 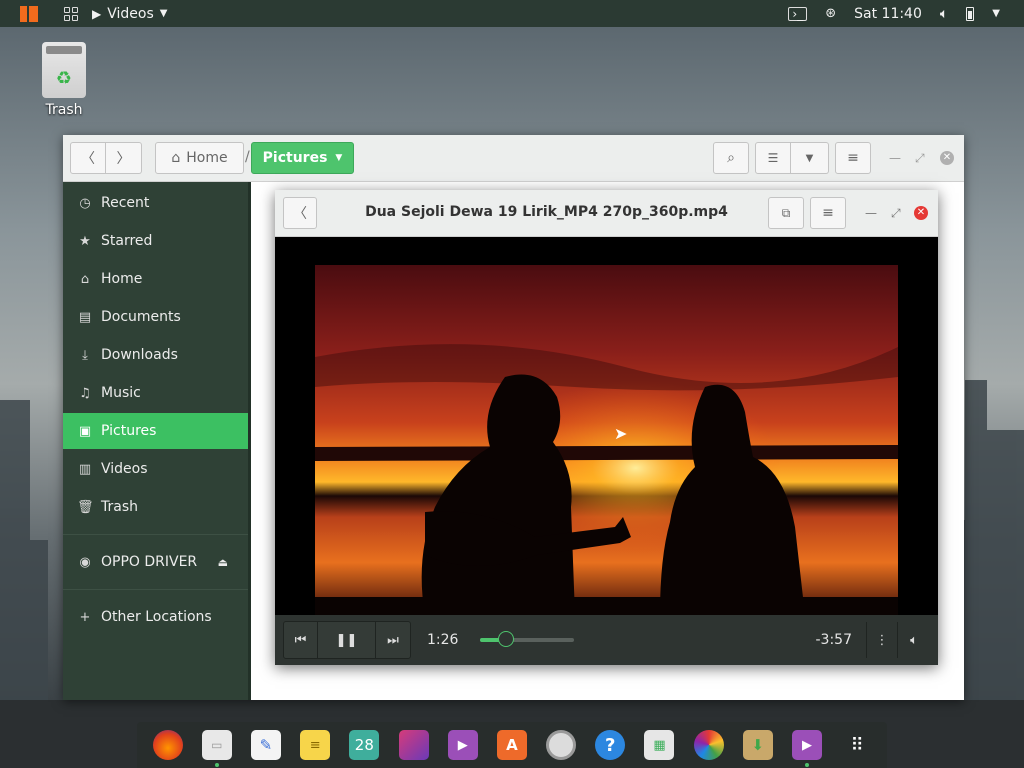 I want to click on files-launcher: ▭, so click(x=216, y=748).